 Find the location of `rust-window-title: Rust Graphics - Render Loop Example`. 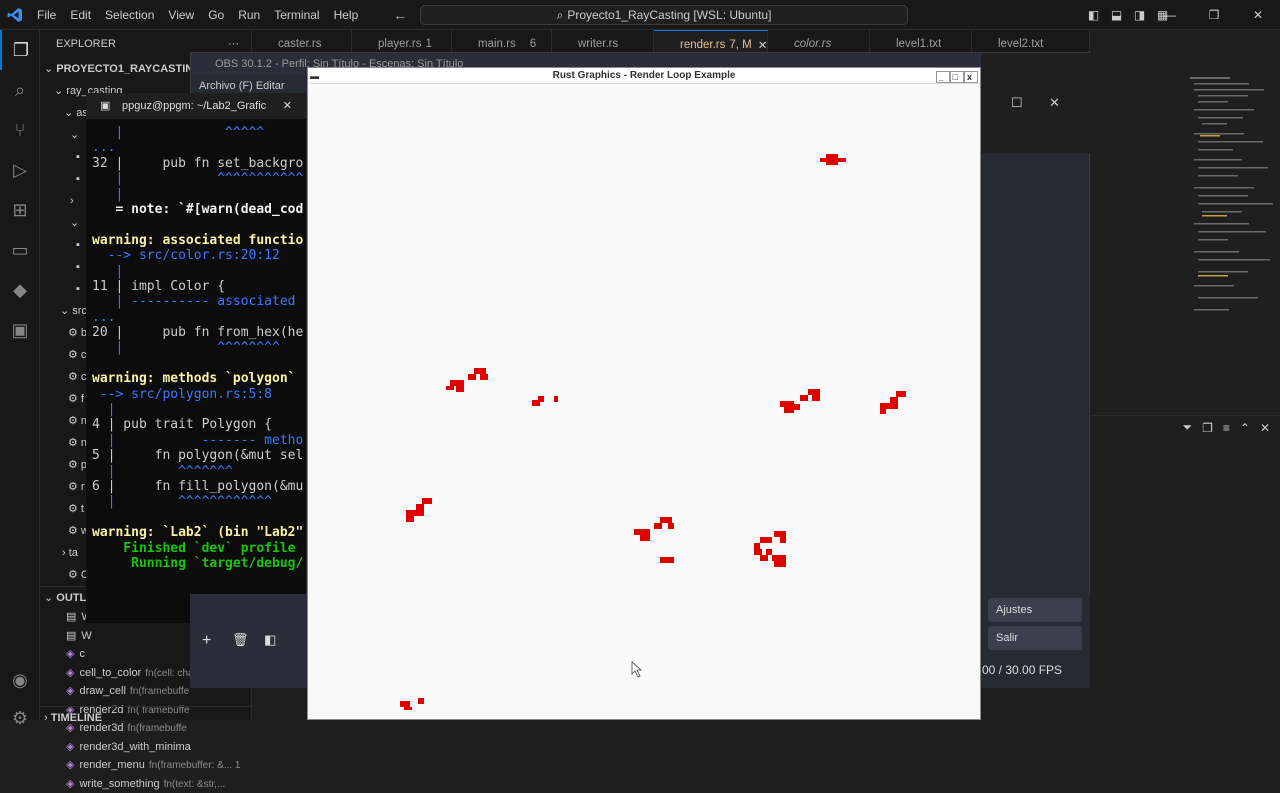

rust-window-title: Rust Graphics - Render Loop Example is located at coordinates (644, 75).